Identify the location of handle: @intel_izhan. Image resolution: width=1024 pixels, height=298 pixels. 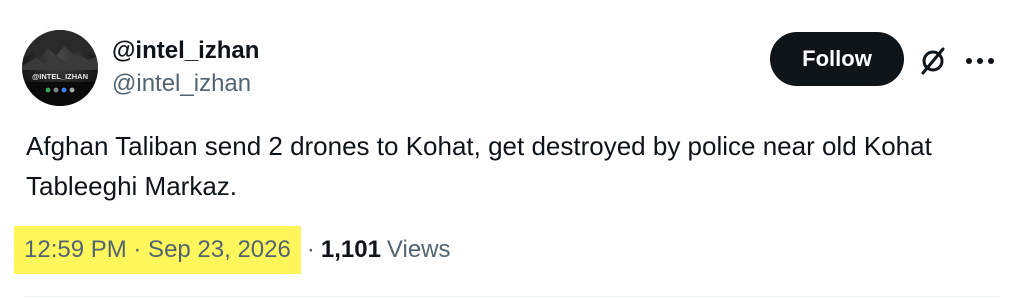
(185, 84).